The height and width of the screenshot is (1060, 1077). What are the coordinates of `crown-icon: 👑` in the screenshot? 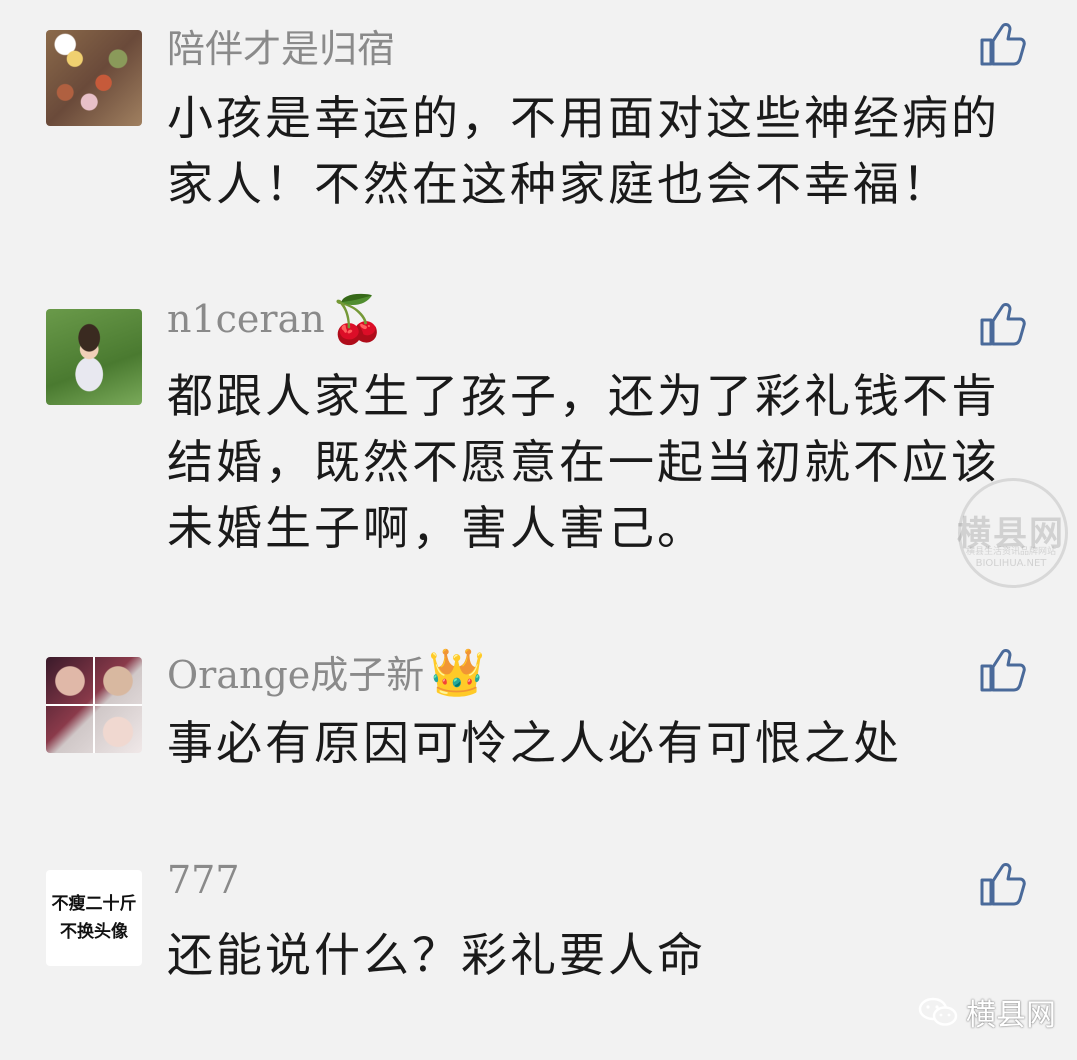 It's located at (457, 671).